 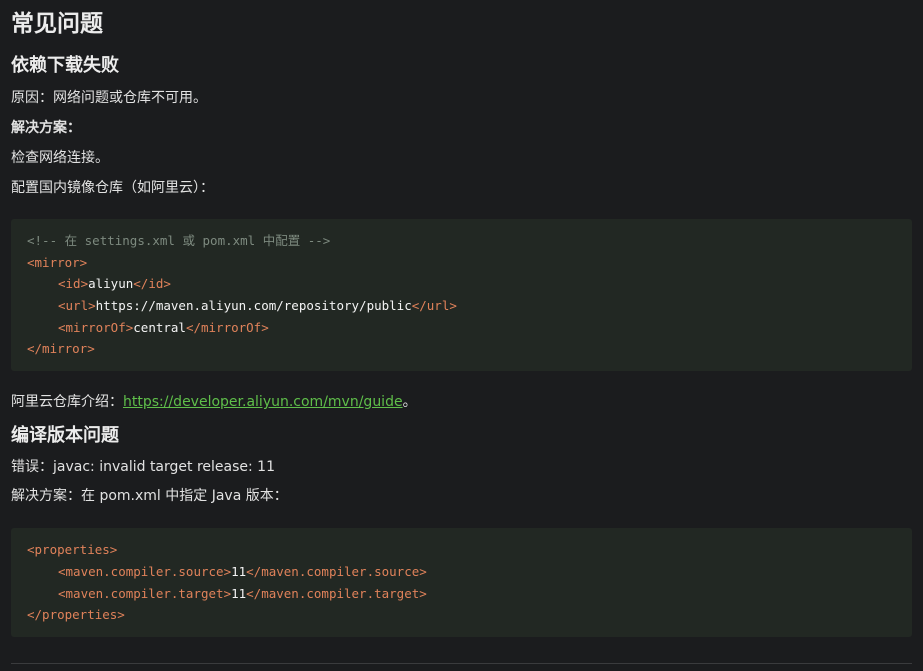 What do you see at coordinates (159, 327) in the screenshot?
I see `code-value: central` at bounding box center [159, 327].